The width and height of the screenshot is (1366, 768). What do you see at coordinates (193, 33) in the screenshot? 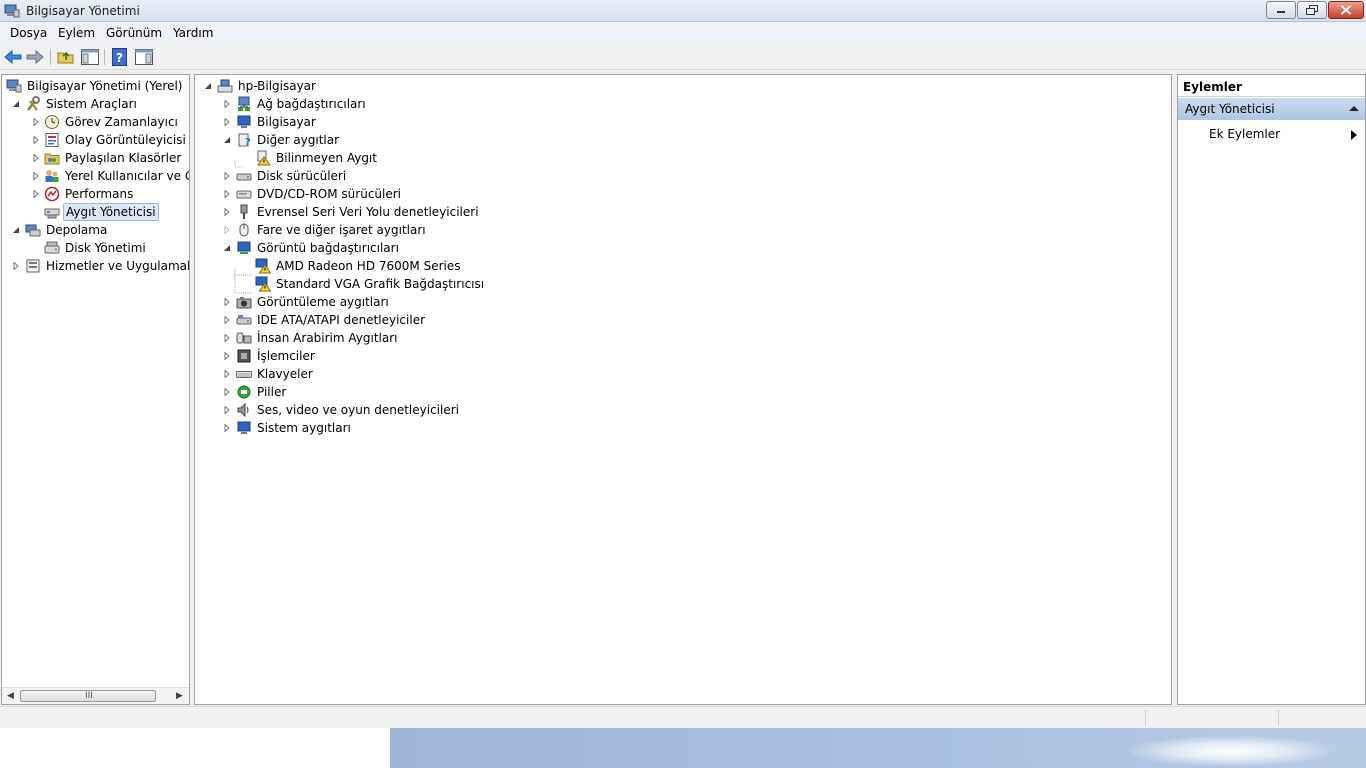
I see `menu-yardim: Yardım` at bounding box center [193, 33].